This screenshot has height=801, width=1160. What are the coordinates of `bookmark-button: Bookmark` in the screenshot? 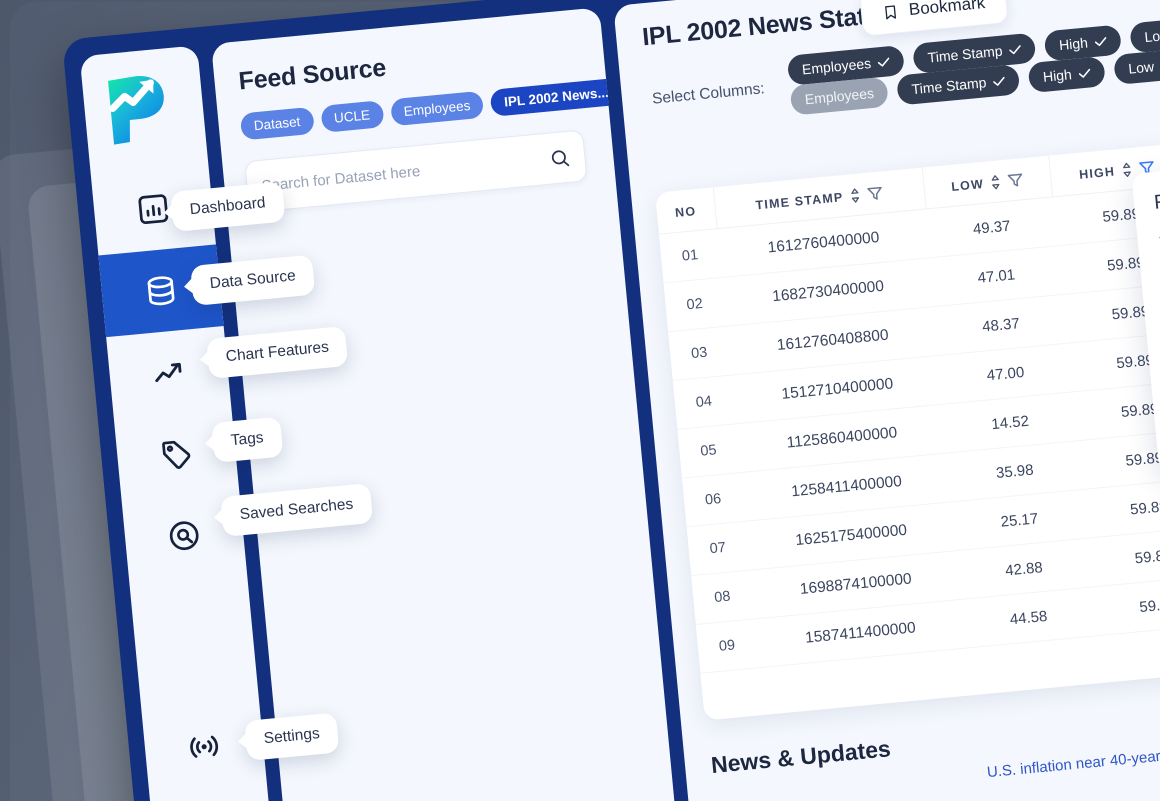 It's located at (934, 18).